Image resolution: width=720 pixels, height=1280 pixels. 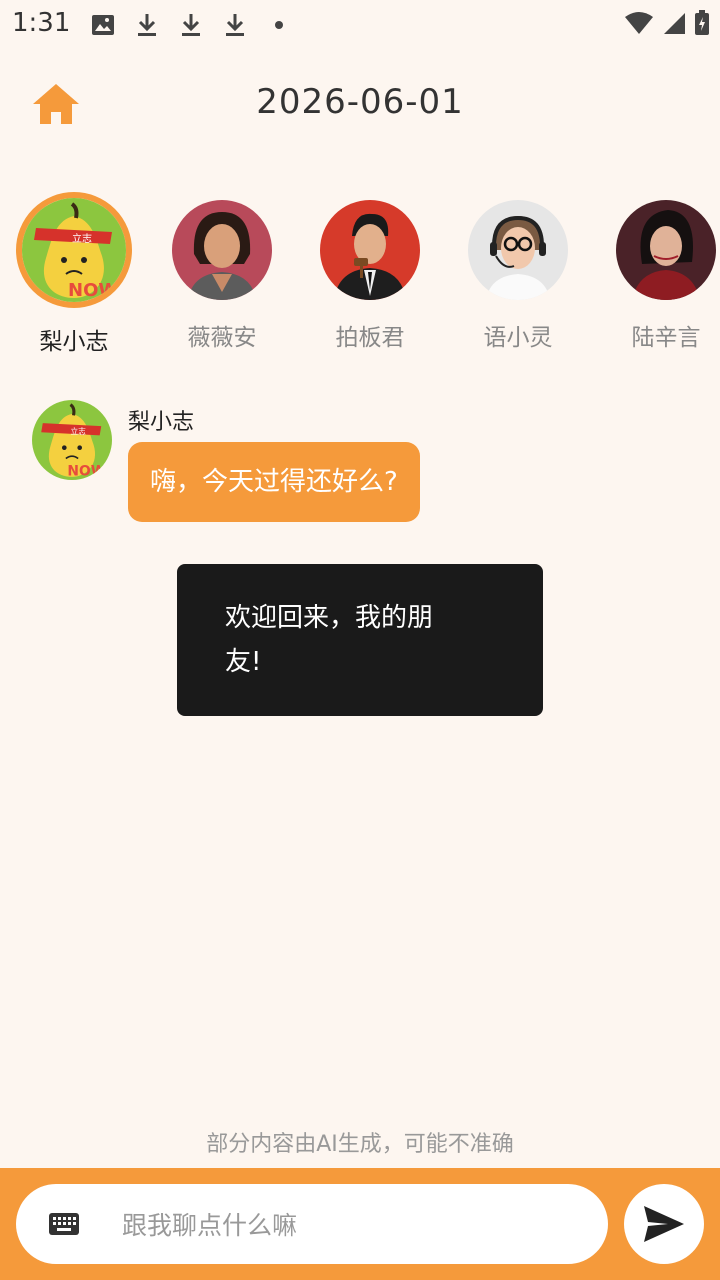 What do you see at coordinates (360, 1144) in the screenshot?
I see `ai-disclaimer: 部分内容由AI生成，可能不准确` at bounding box center [360, 1144].